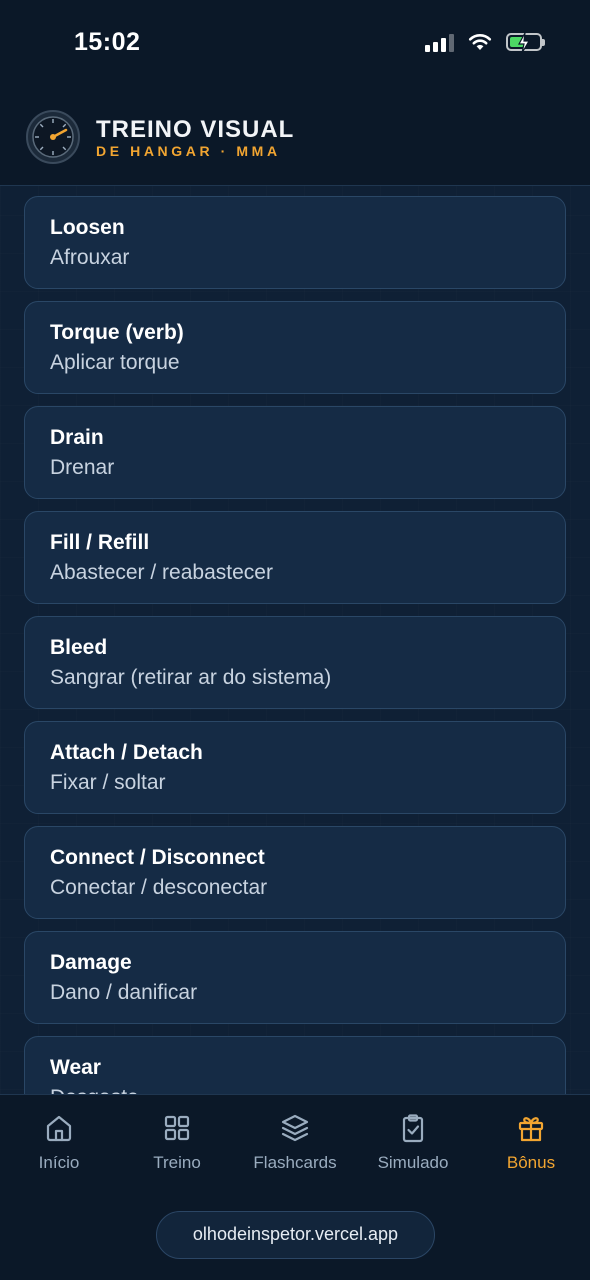 This screenshot has width=590, height=1280. I want to click on card-translation: Desgaste, so click(94, 1090).